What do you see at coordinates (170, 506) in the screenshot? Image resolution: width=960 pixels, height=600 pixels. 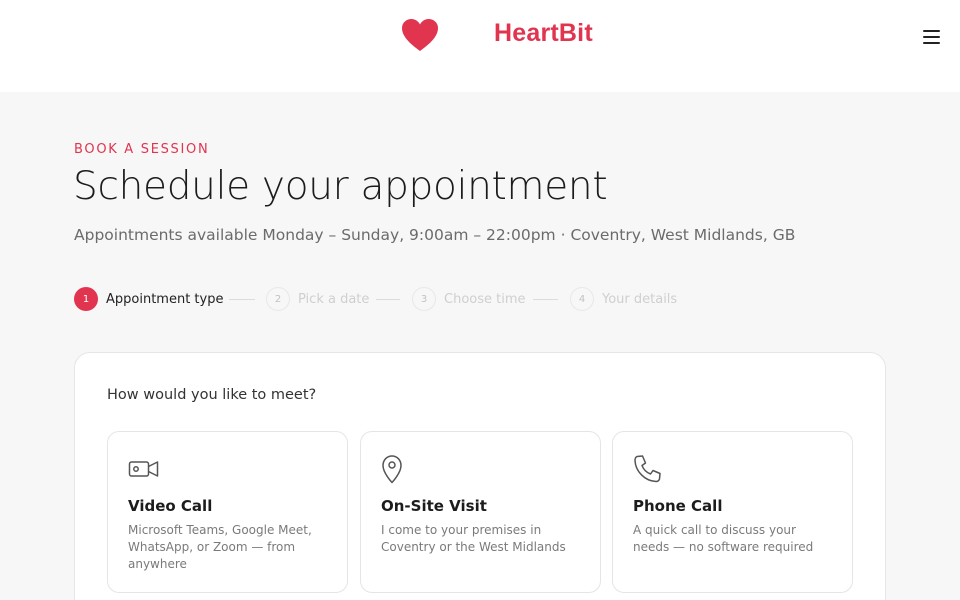 I see `option-title: Video Call` at bounding box center [170, 506].